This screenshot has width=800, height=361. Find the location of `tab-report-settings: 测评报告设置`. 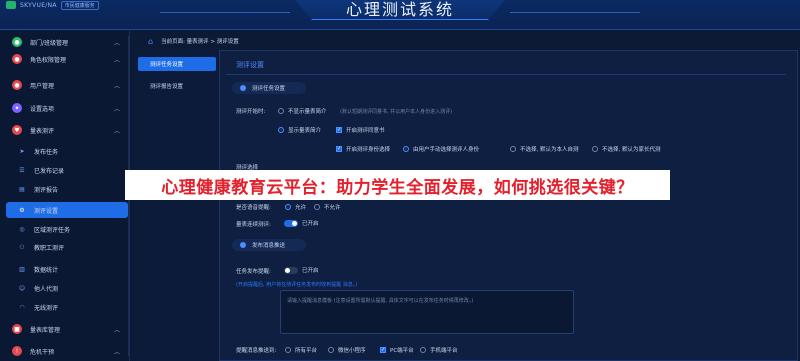

tab-report-settings: 测评报告设置 is located at coordinates (177, 86).